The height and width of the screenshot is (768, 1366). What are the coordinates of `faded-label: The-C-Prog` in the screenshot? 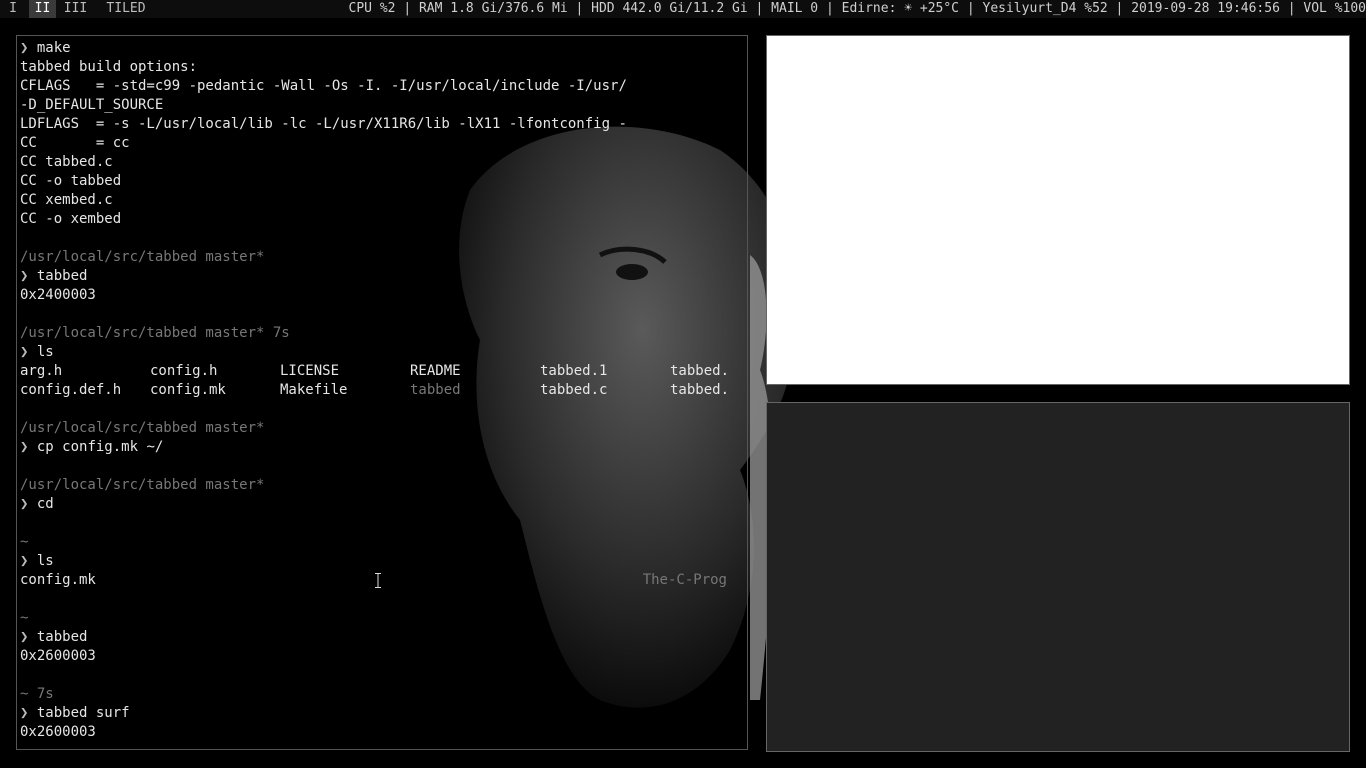 It's located at (684, 580).